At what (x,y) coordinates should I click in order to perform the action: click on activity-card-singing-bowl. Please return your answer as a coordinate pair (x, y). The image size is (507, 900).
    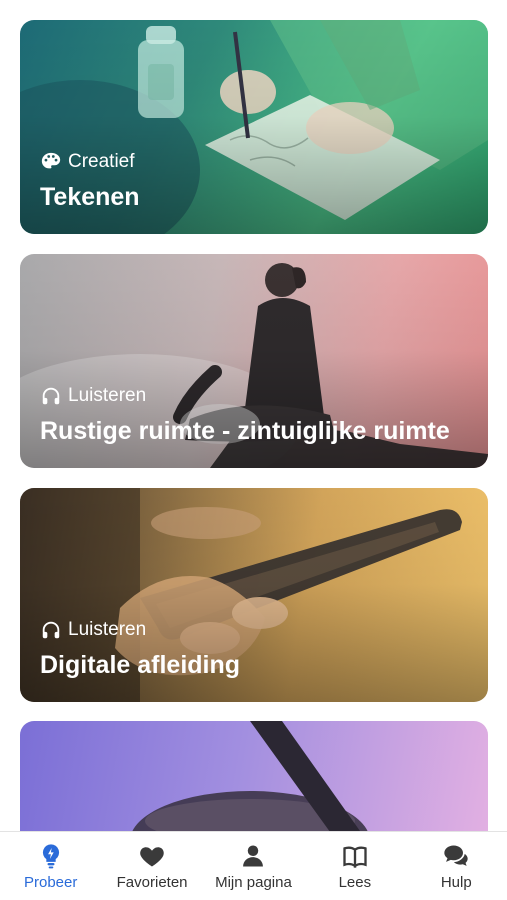
    Looking at the image, I should click on (254, 776).